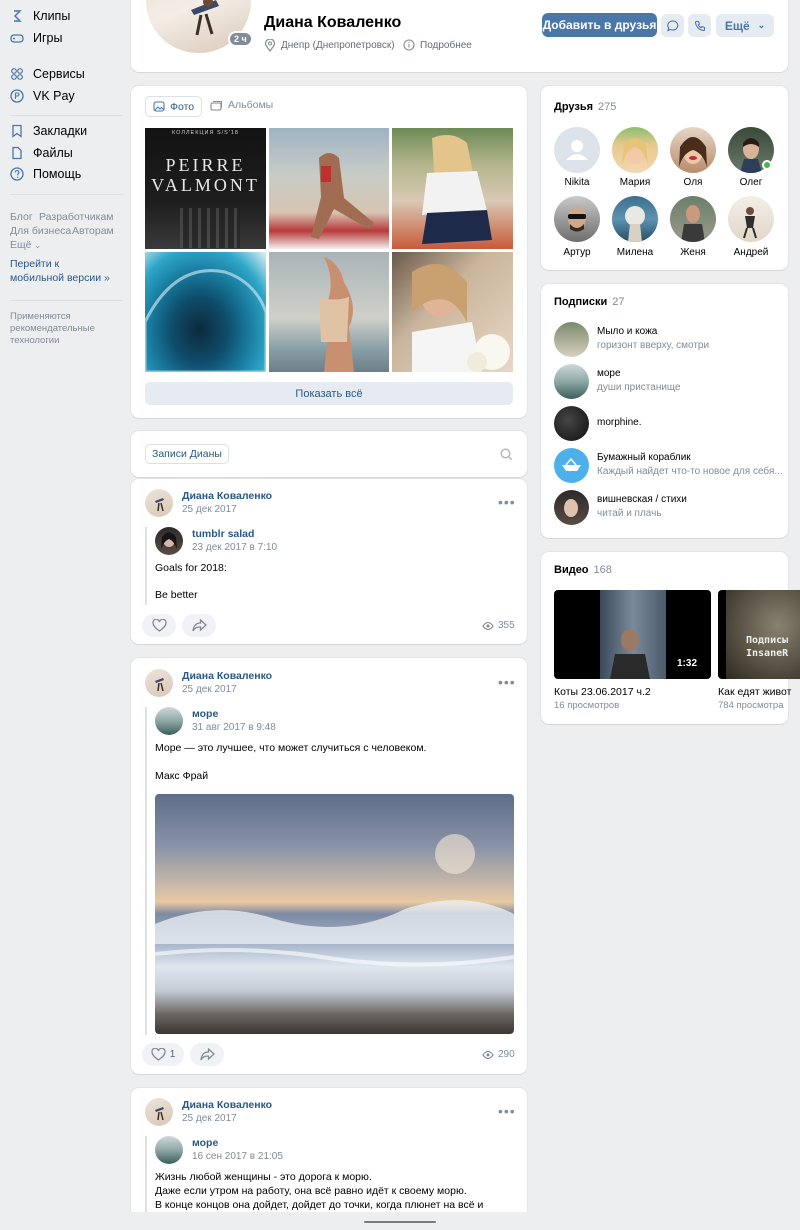 Image resolution: width=800 pixels, height=1230 pixels. I want to click on nav-clips: Клипы, so click(40, 16).